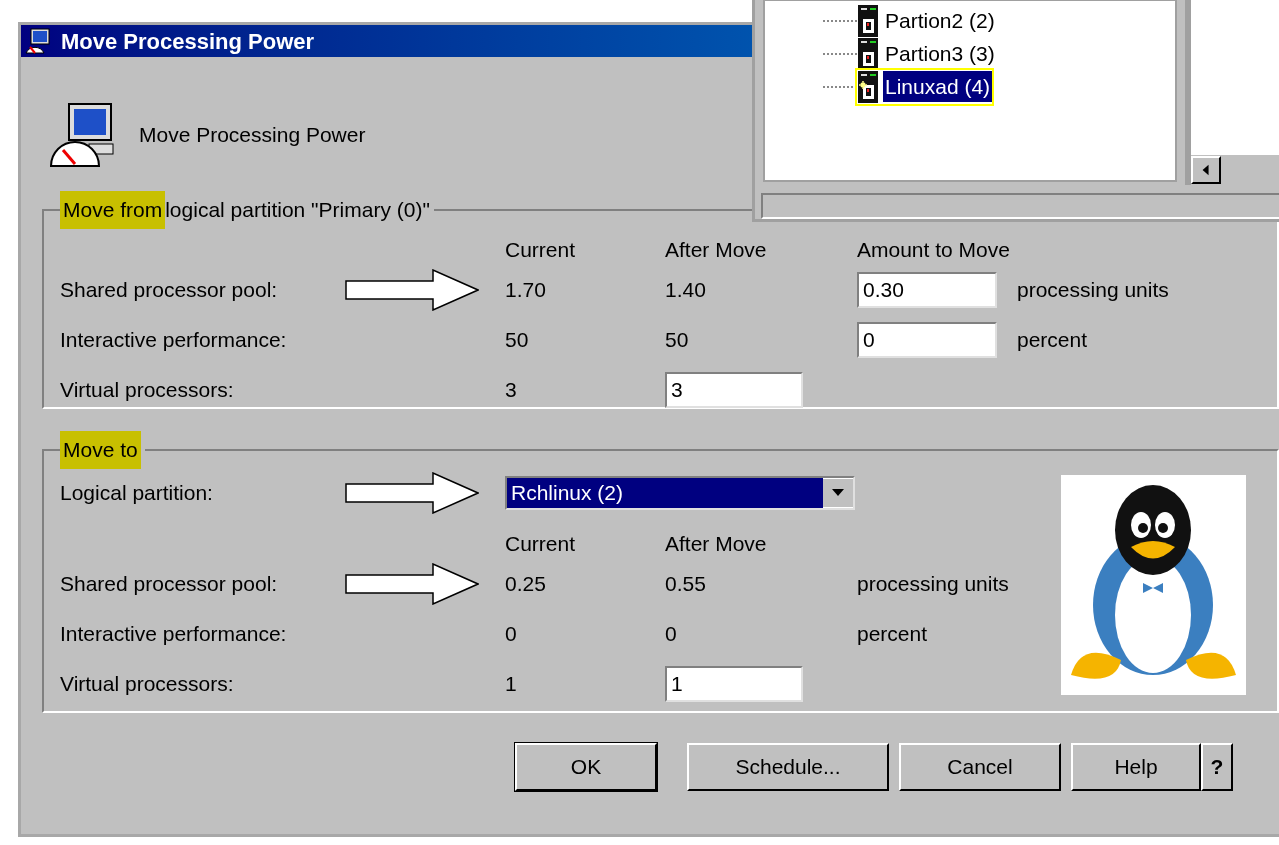 This screenshot has height=845, width=1279. What do you see at coordinates (586, 767) in the screenshot?
I see `dialog-button: OK` at bounding box center [586, 767].